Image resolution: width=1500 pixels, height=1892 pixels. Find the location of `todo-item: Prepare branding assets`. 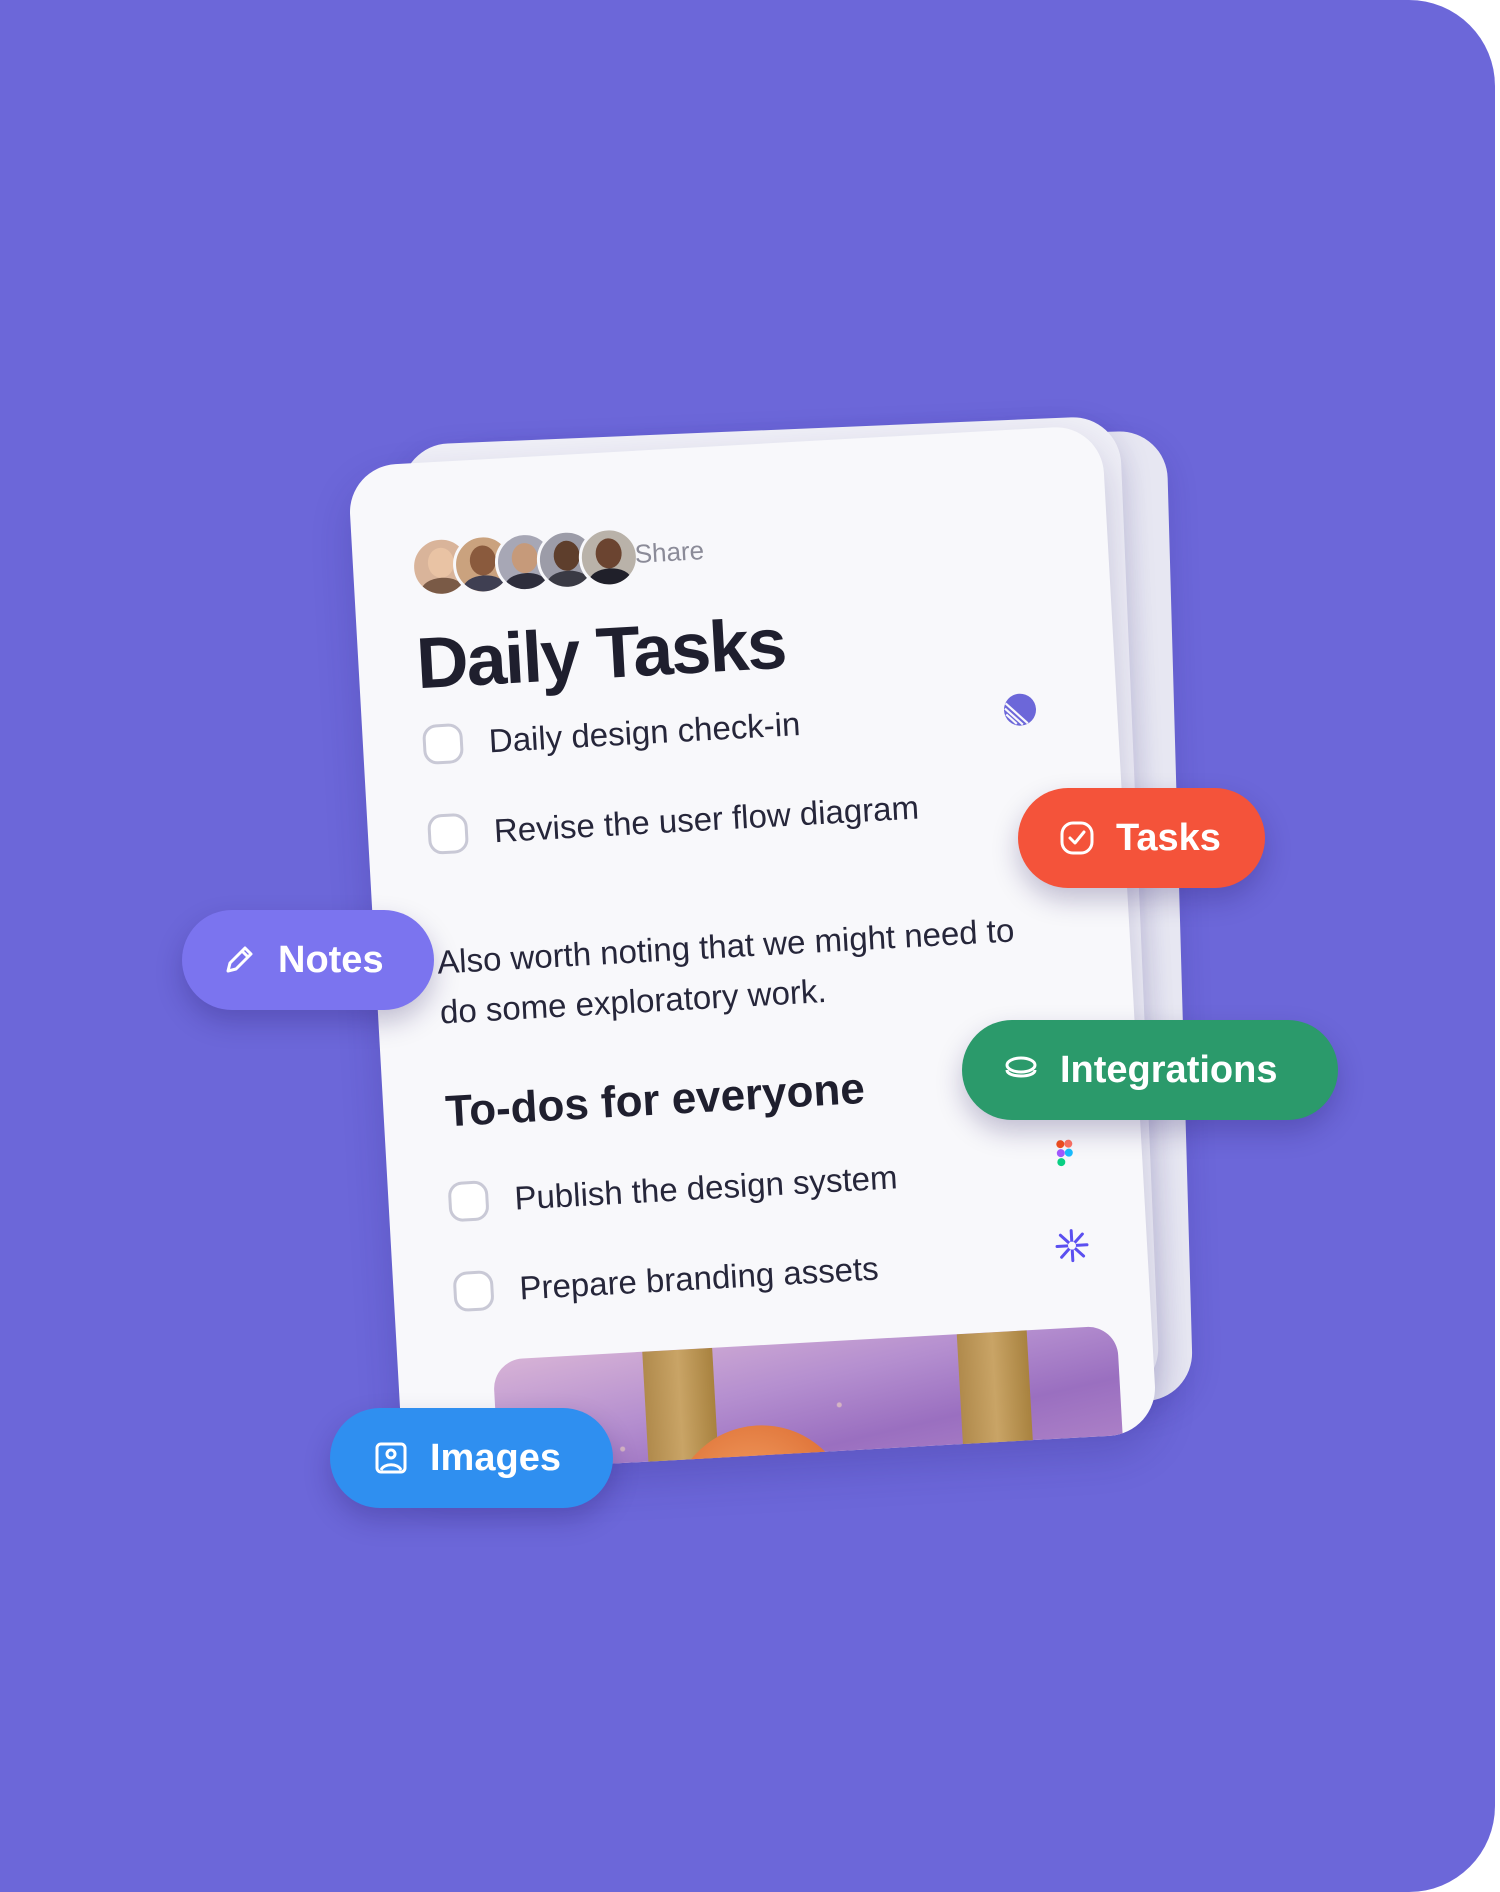

todo-item: Prepare branding assets is located at coordinates (666, 1280).